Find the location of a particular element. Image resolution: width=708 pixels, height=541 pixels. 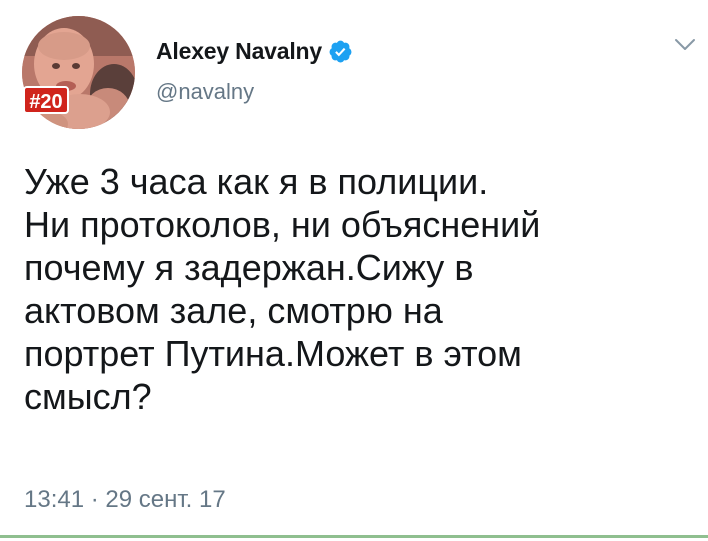

chevron-down-icon is located at coordinates (685, 45).